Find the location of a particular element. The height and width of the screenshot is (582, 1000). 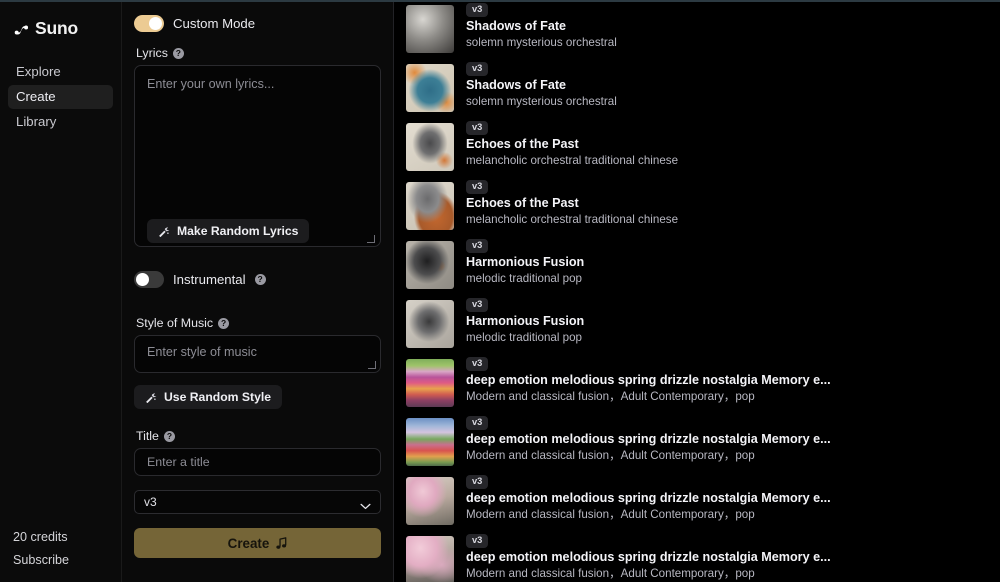

instrumental-row: Instrumental ? is located at coordinates (257, 279).